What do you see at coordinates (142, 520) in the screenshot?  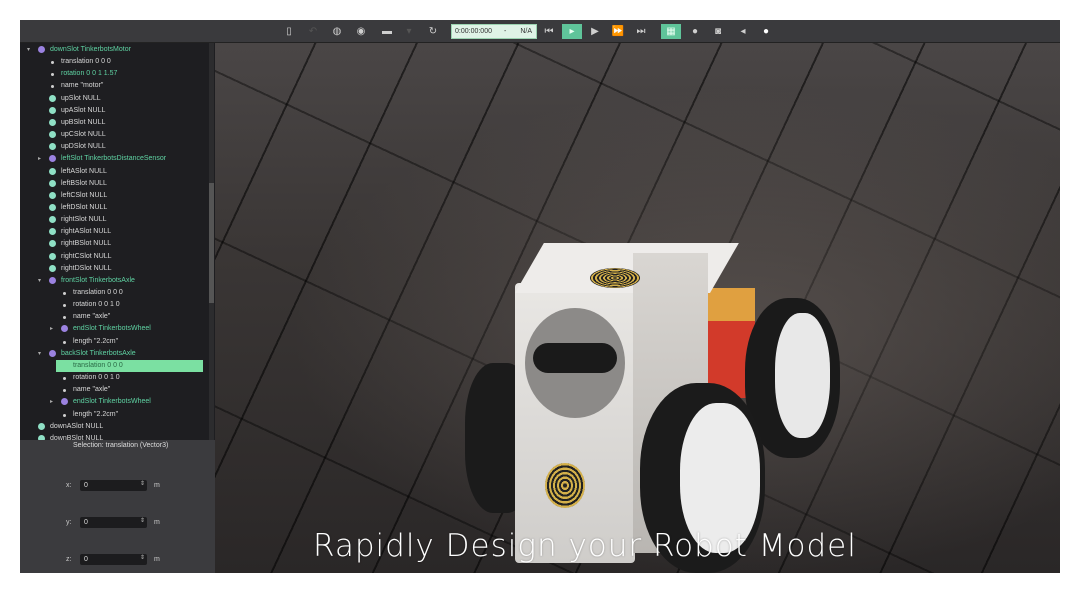 I see `y-spinner-icon: ⇕` at bounding box center [142, 520].